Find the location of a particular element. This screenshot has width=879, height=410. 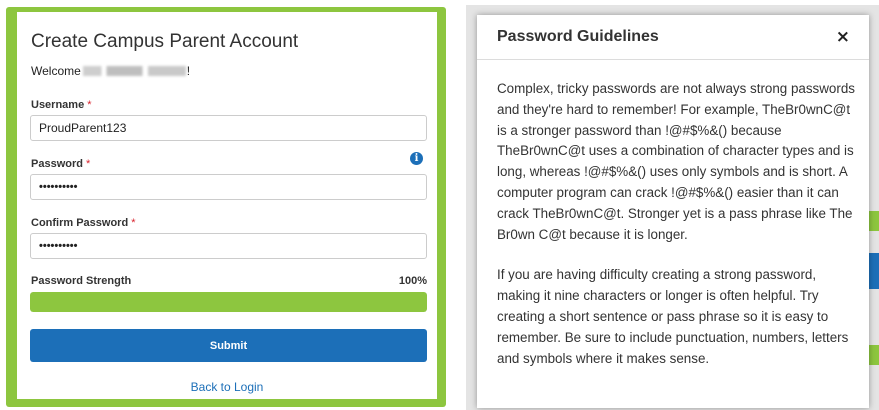

welcome-message: Welcome ! is located at coordinates (110, 71).